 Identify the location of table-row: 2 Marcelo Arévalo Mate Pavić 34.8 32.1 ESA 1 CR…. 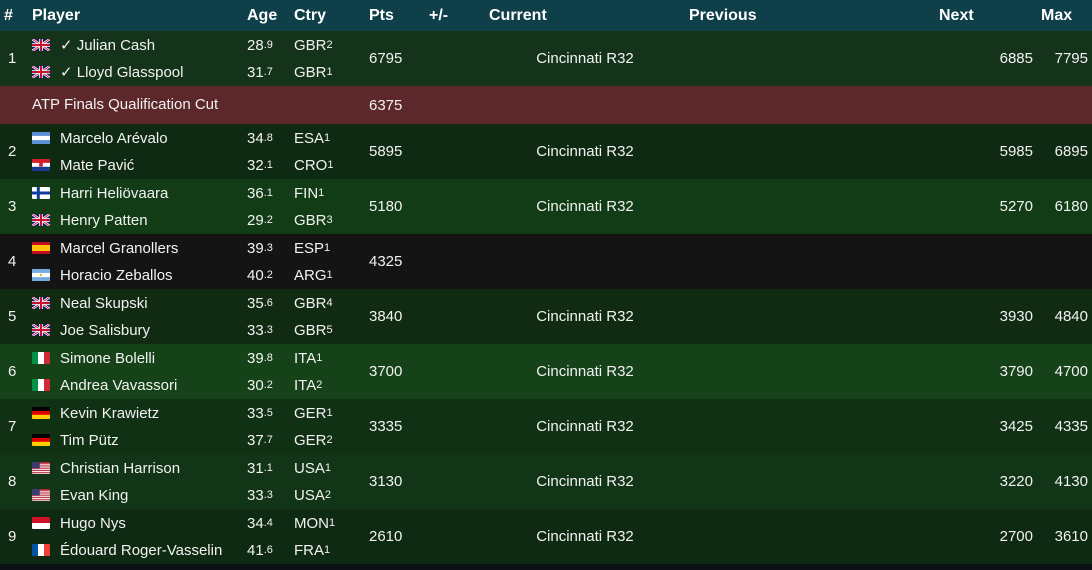
(546, 151).